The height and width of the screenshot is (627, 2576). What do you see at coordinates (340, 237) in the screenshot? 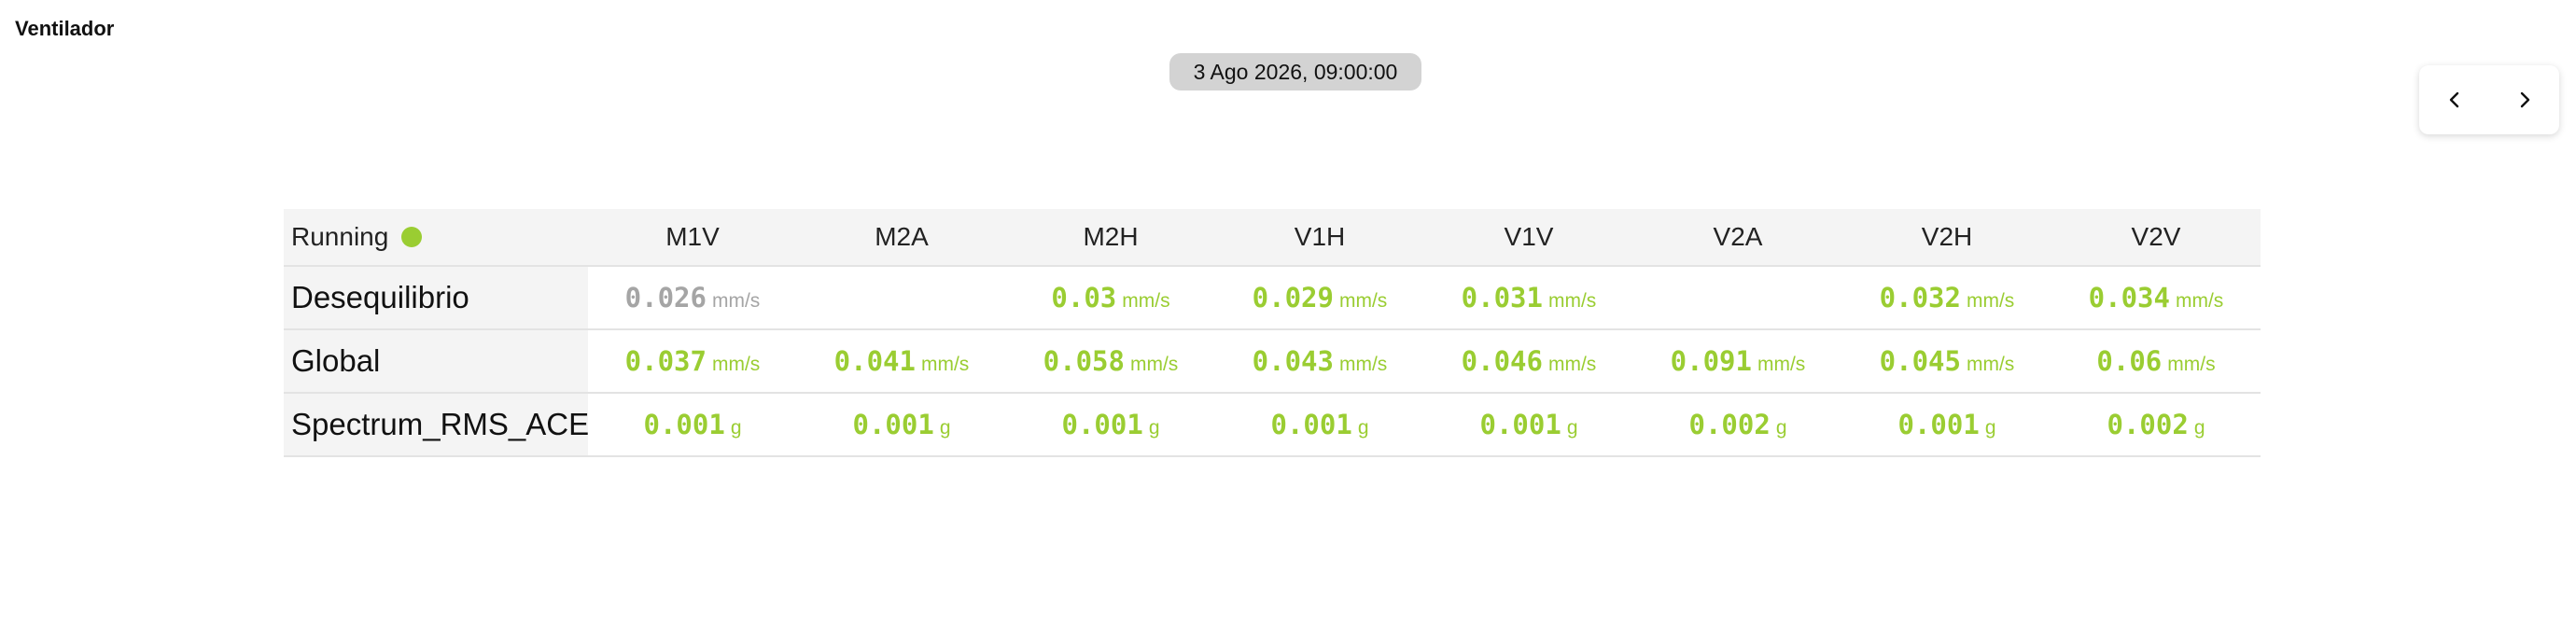
I see `status-label: Running` at bounding box center [340, 237].